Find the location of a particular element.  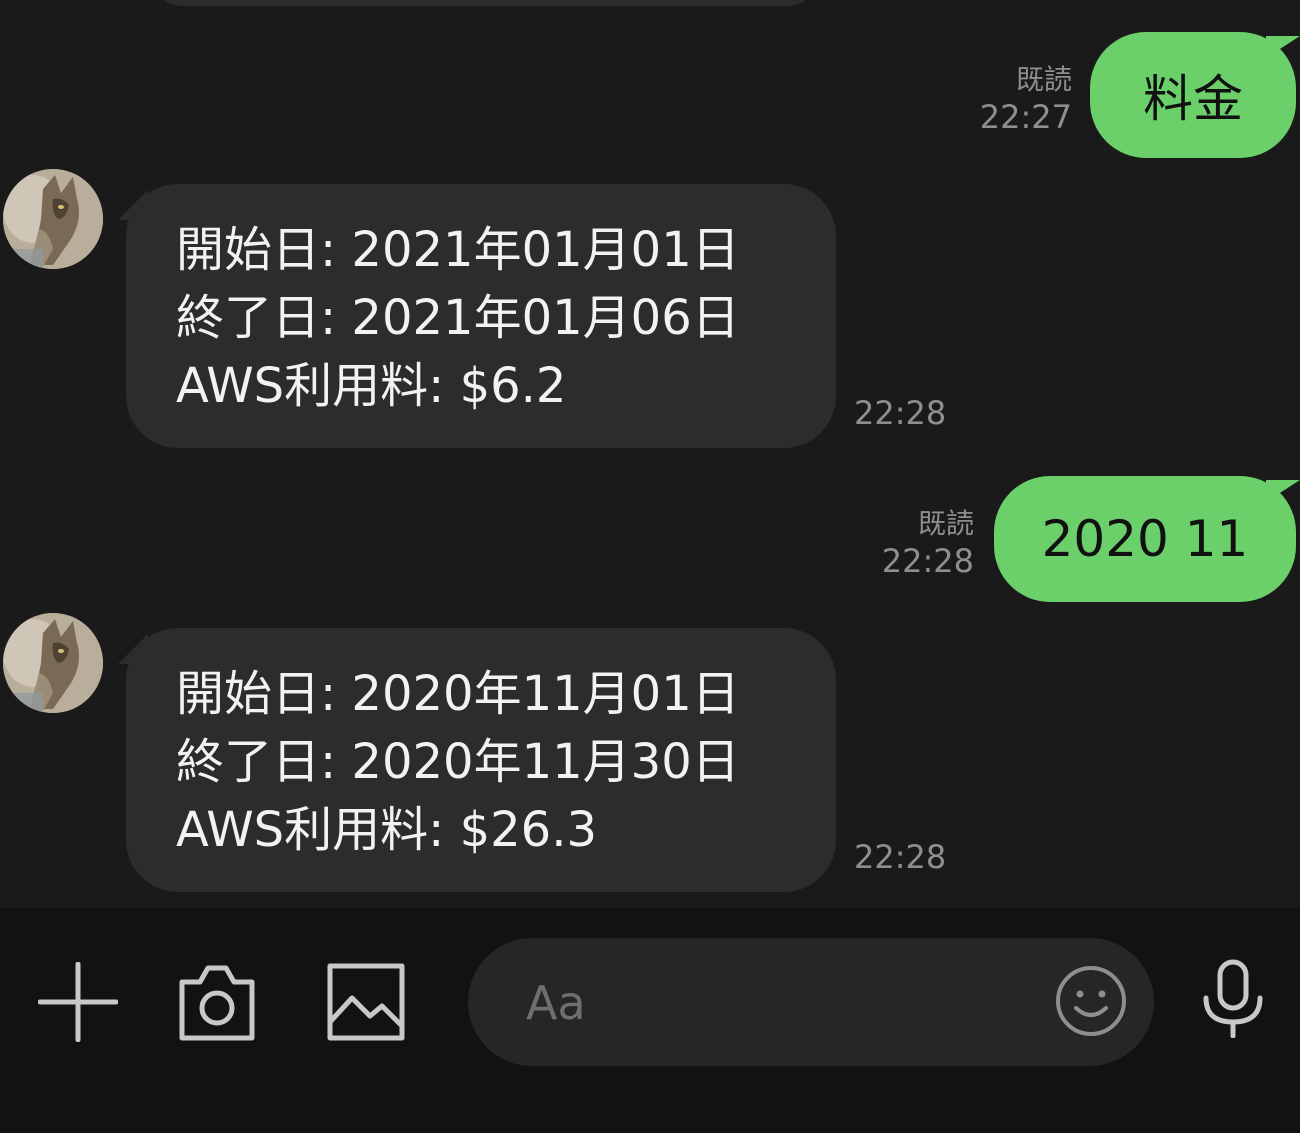

message-time: 22:27 is located at coordinates (1025, 117).